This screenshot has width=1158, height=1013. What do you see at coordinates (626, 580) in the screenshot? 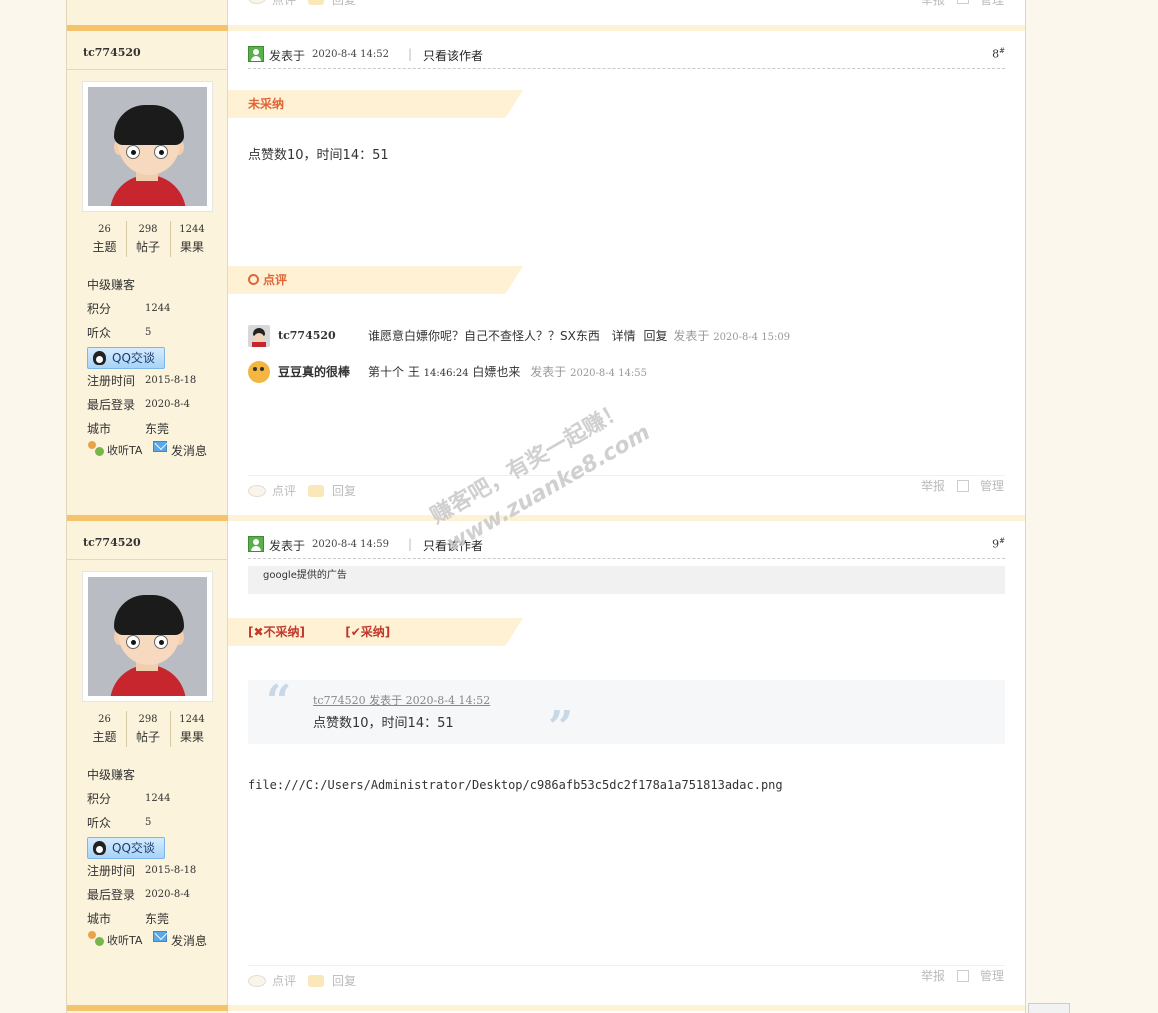
I see `ad-box: google提供的广告` at bounding box center [626, 580].